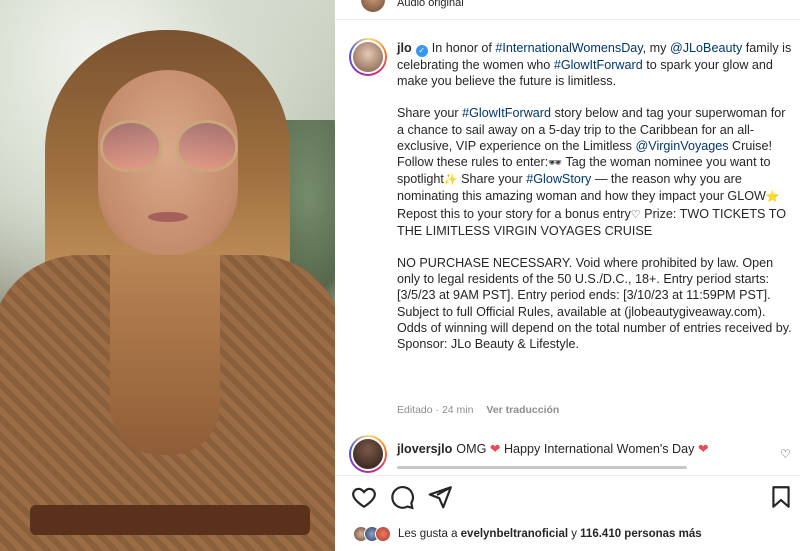 This screenshot has height=551, width=800. What do you see at coordinates (567, 7) in the screenshot?
I see `post-header: Audio original` at bounding box center [567, 7].